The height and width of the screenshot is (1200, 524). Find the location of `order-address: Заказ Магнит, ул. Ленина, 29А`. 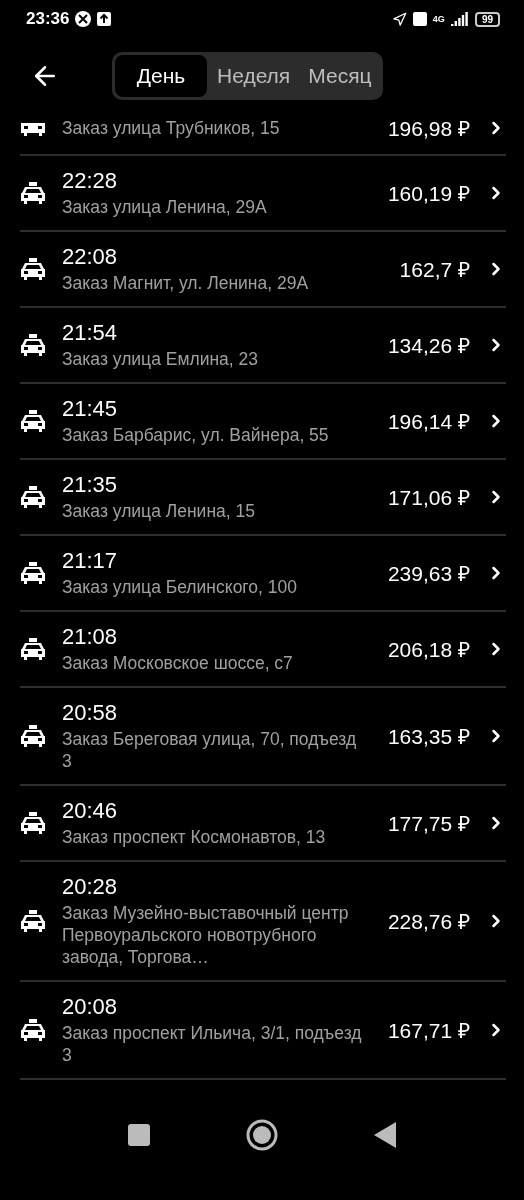

order-address: Заказ Магнит, ул. Ленина, 29А is located at coordinates (186, 283).